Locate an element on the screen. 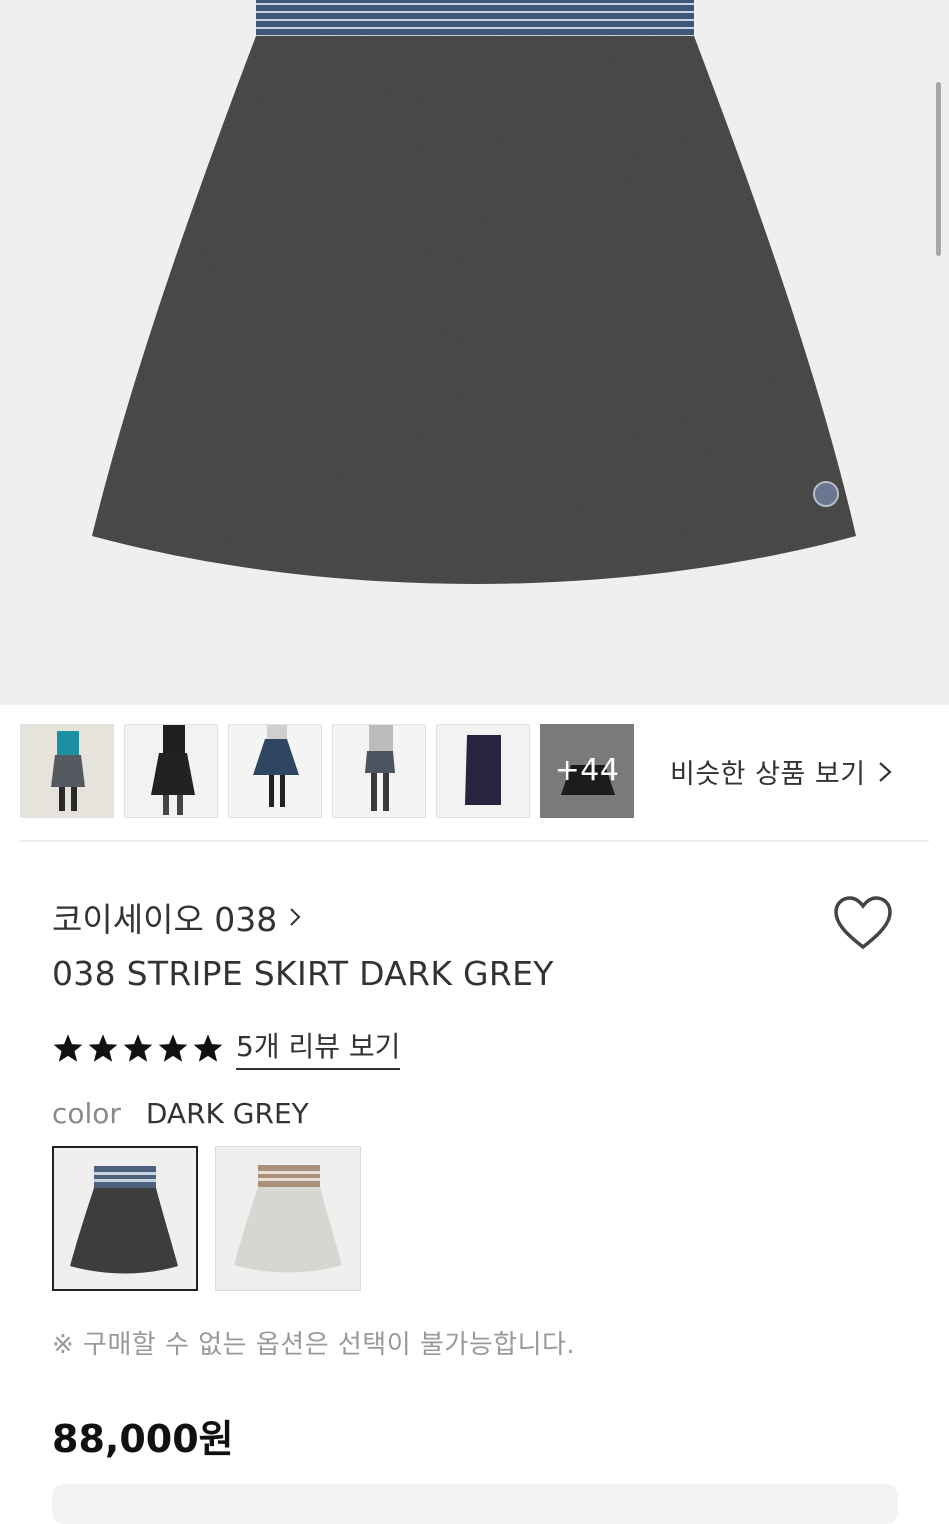 This screenshot has width=949, height=1524. page-scrollbar is located at coordinates (938, 169).